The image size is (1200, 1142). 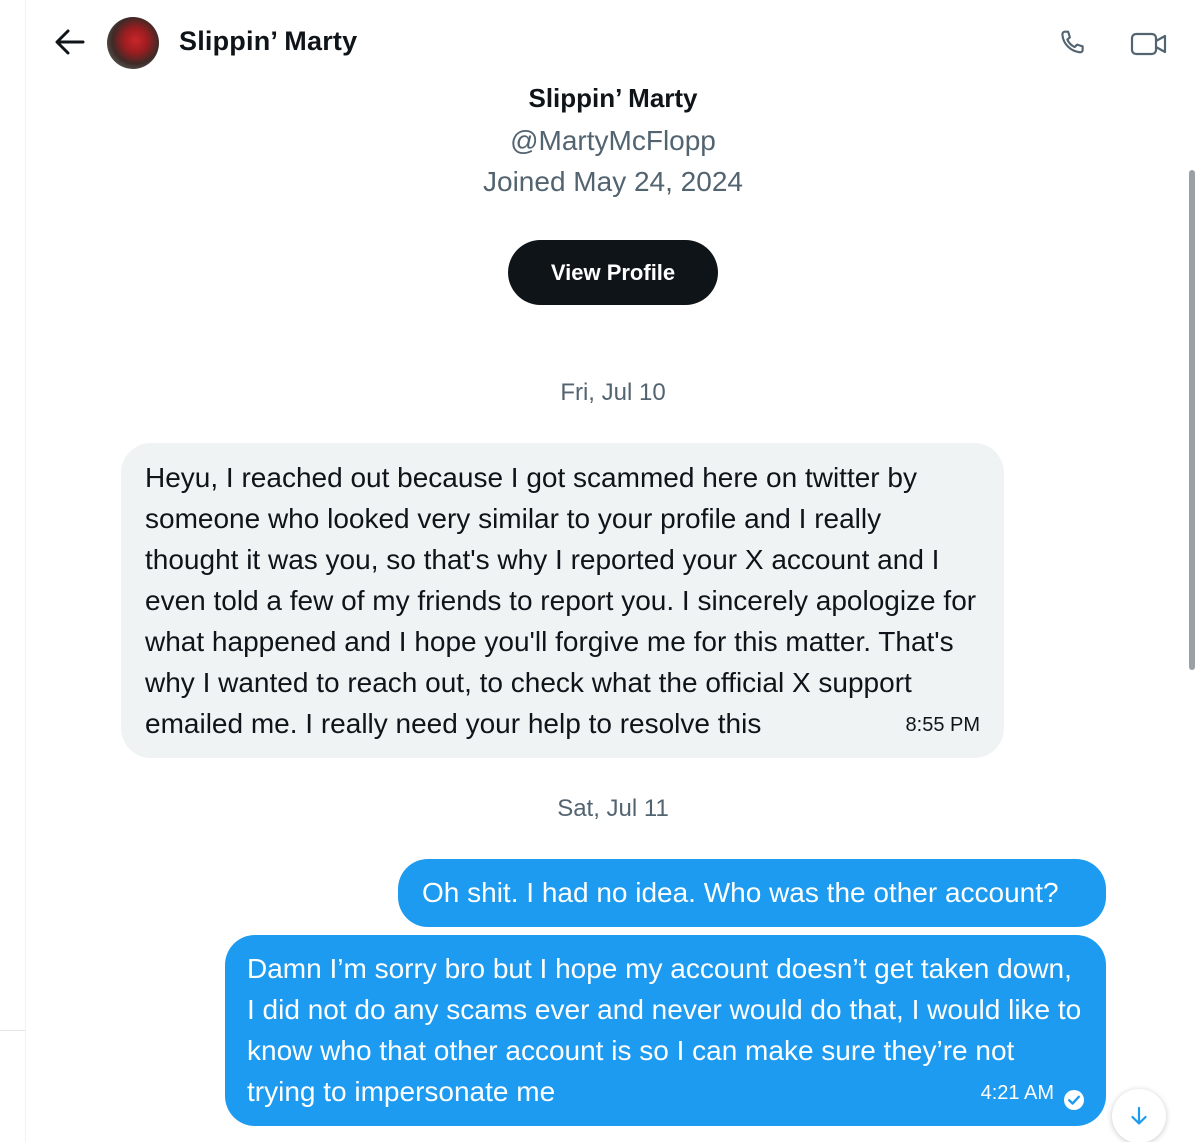 I want to click on arrow-left-icon, so click(x=70, y=42).